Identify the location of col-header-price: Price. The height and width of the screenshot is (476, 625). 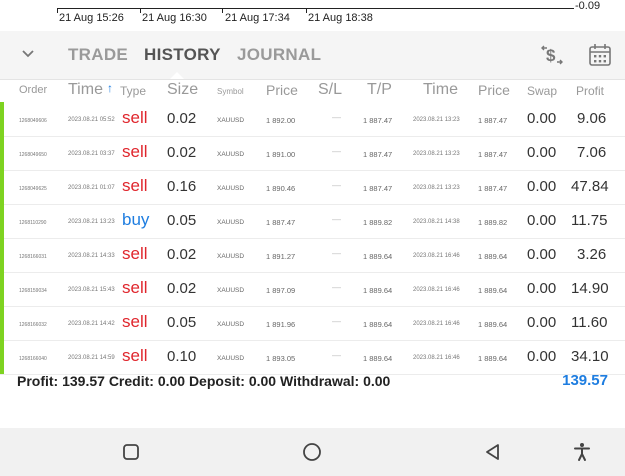
(282, 90).